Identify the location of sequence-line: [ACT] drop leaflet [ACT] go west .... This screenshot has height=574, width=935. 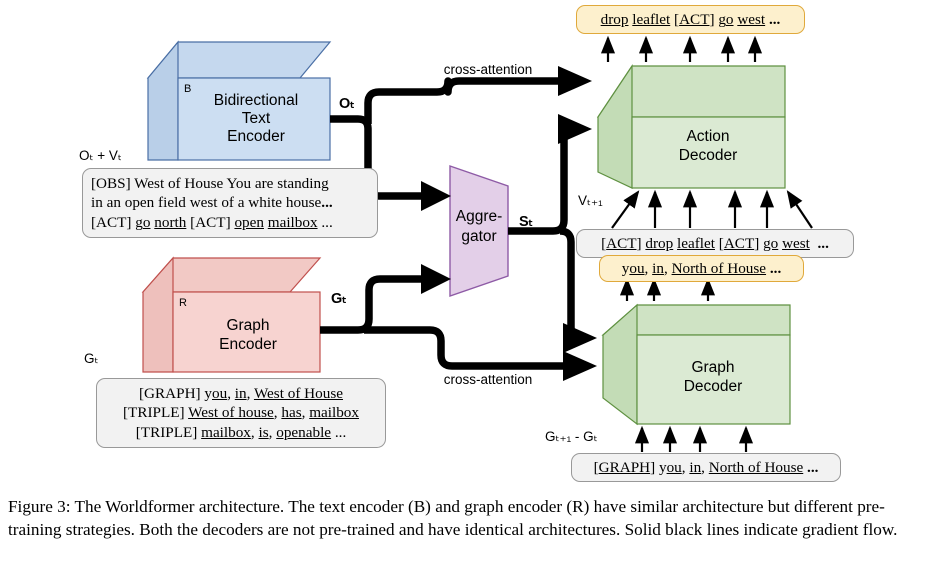
(715, 243).